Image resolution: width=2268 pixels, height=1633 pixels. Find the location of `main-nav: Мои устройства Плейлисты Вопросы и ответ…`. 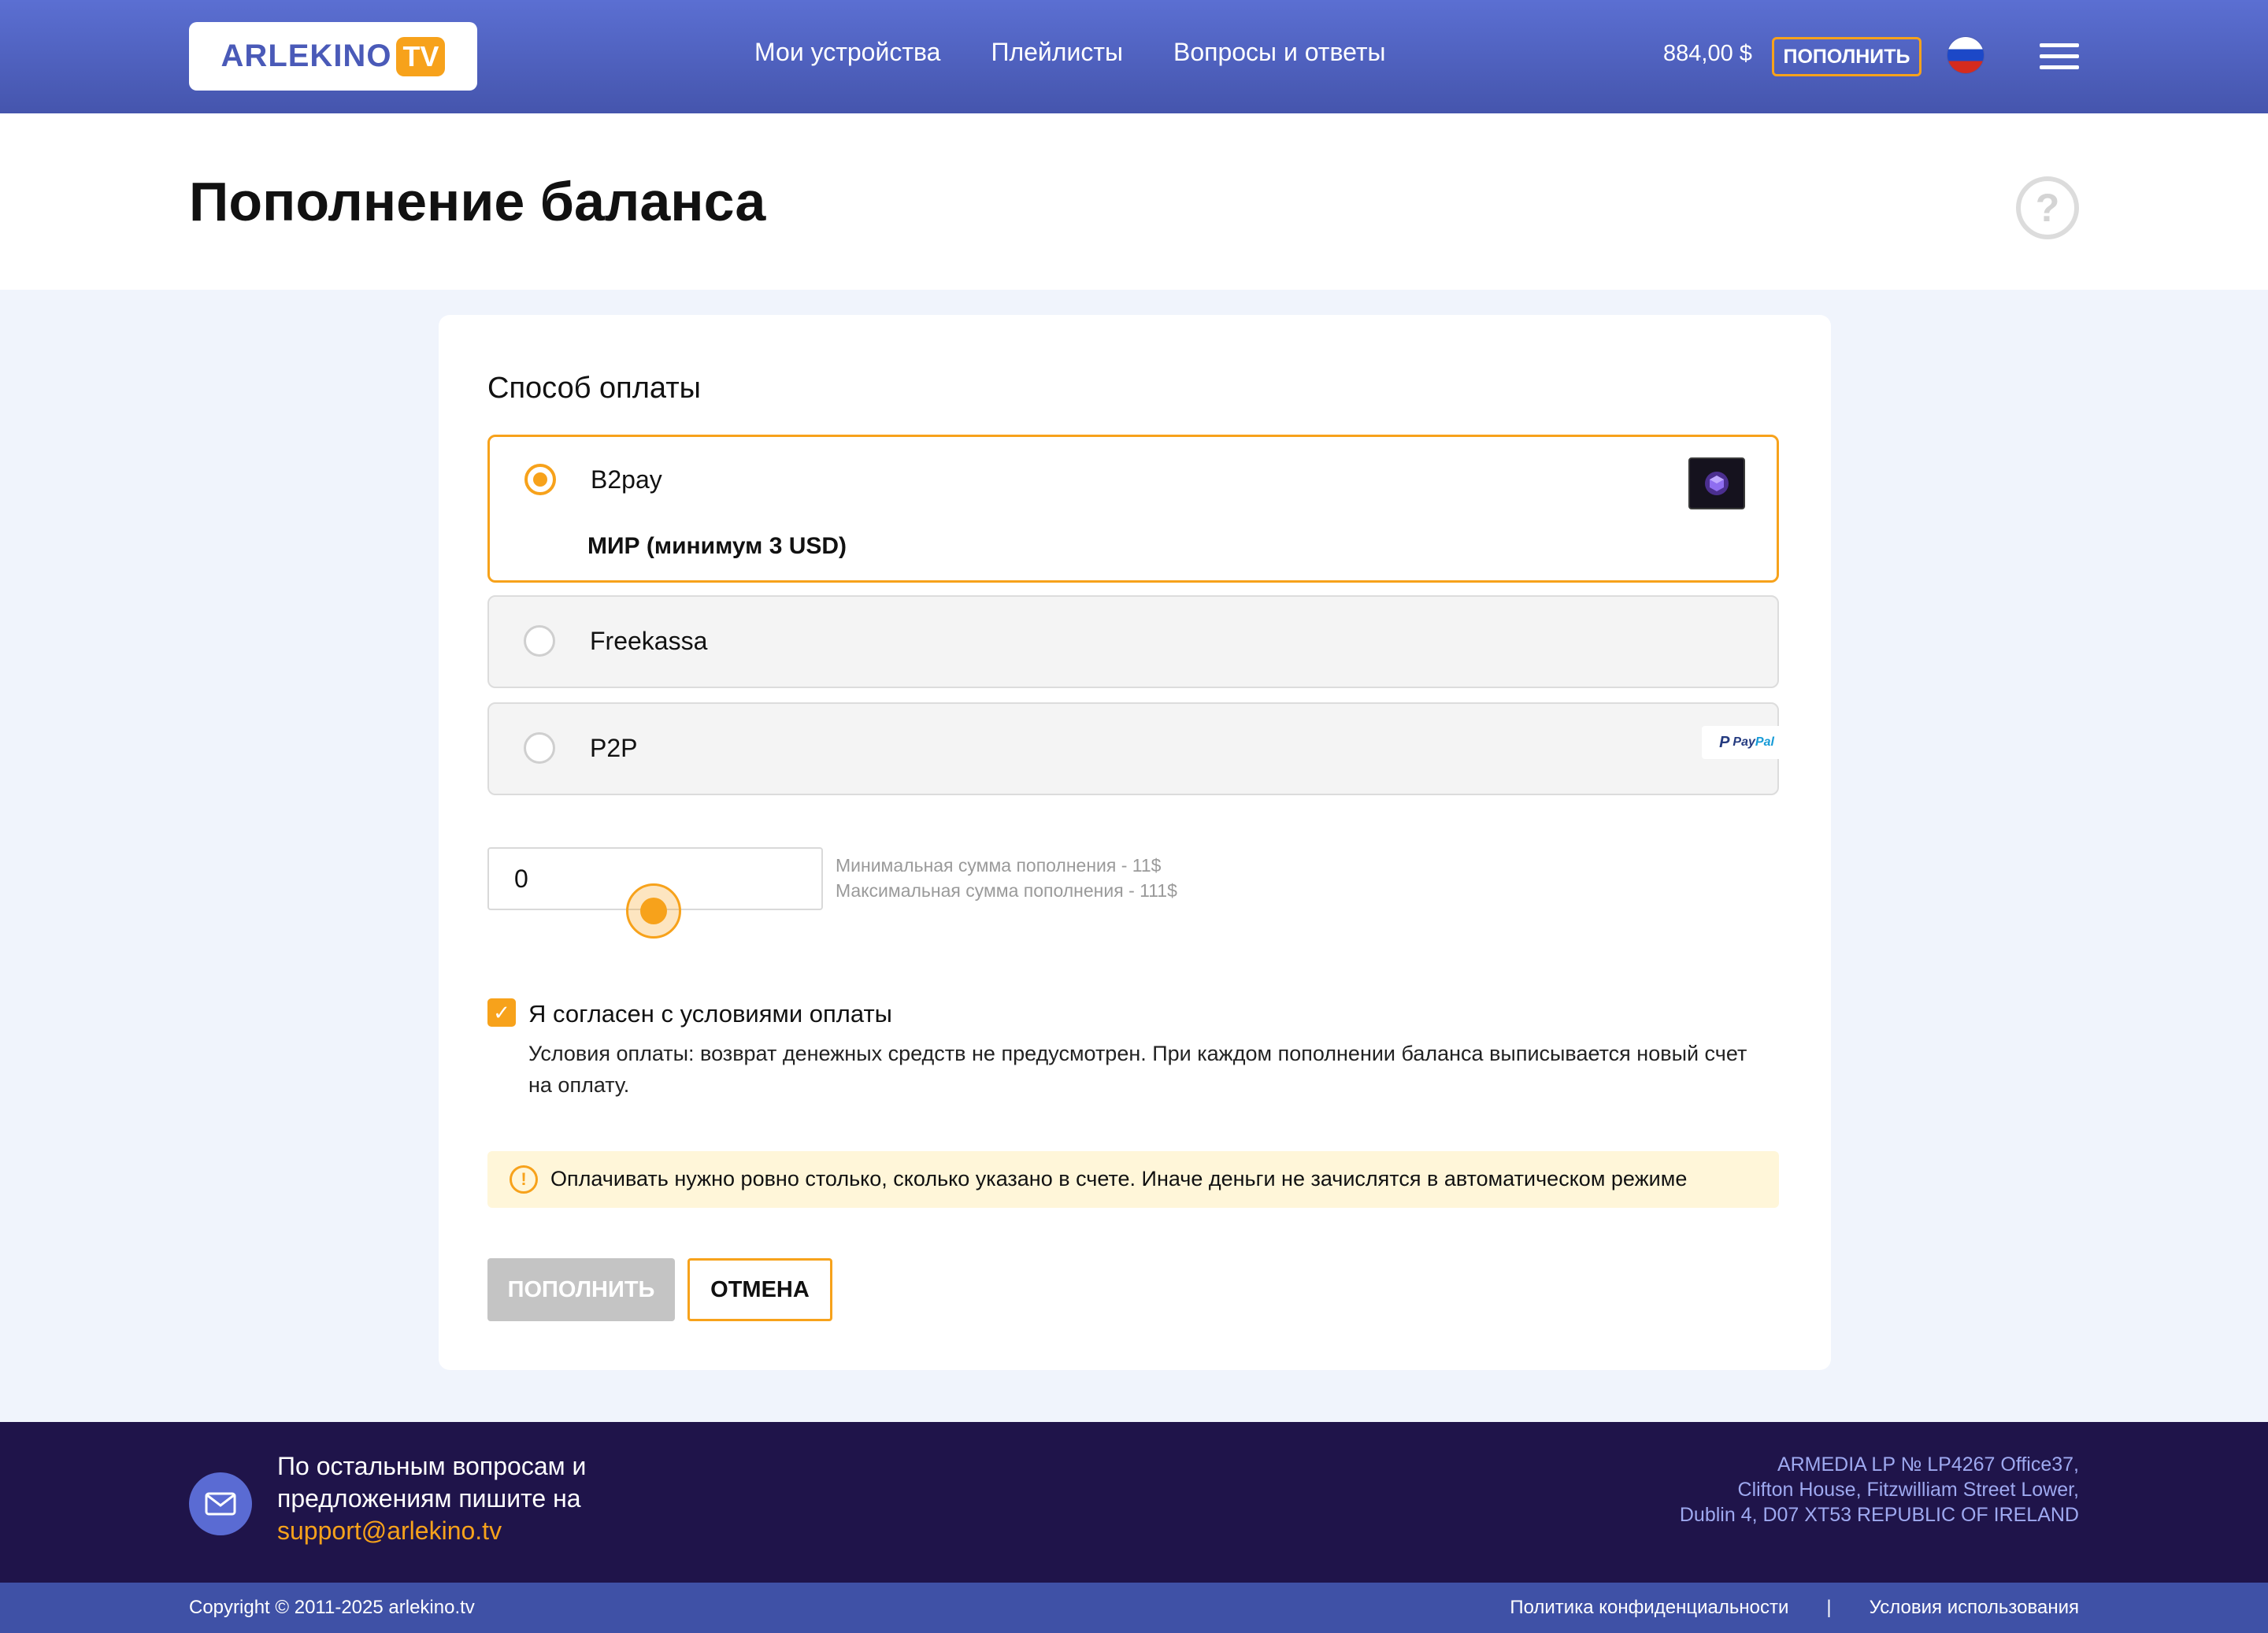

main-nav: Мои устройства Плейлисты Вопросы и ответ… is located at coordinates (1069, 52).